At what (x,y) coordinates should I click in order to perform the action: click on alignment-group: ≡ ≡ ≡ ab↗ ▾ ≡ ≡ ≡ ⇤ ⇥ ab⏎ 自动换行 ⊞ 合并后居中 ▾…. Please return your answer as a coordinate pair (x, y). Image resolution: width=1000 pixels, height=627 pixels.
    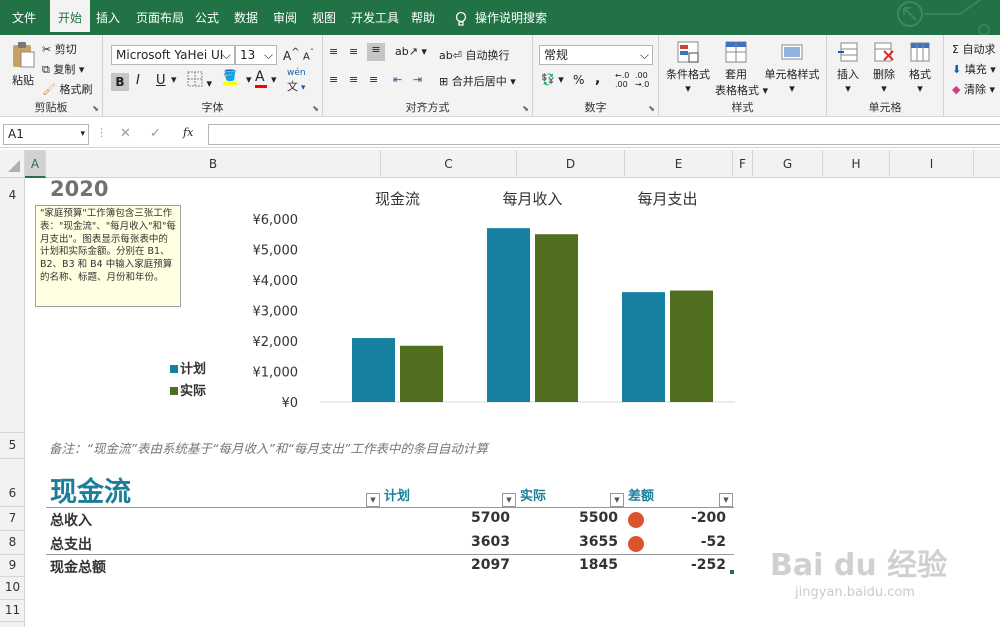
    Looking at the image, I should click on (428, 76).